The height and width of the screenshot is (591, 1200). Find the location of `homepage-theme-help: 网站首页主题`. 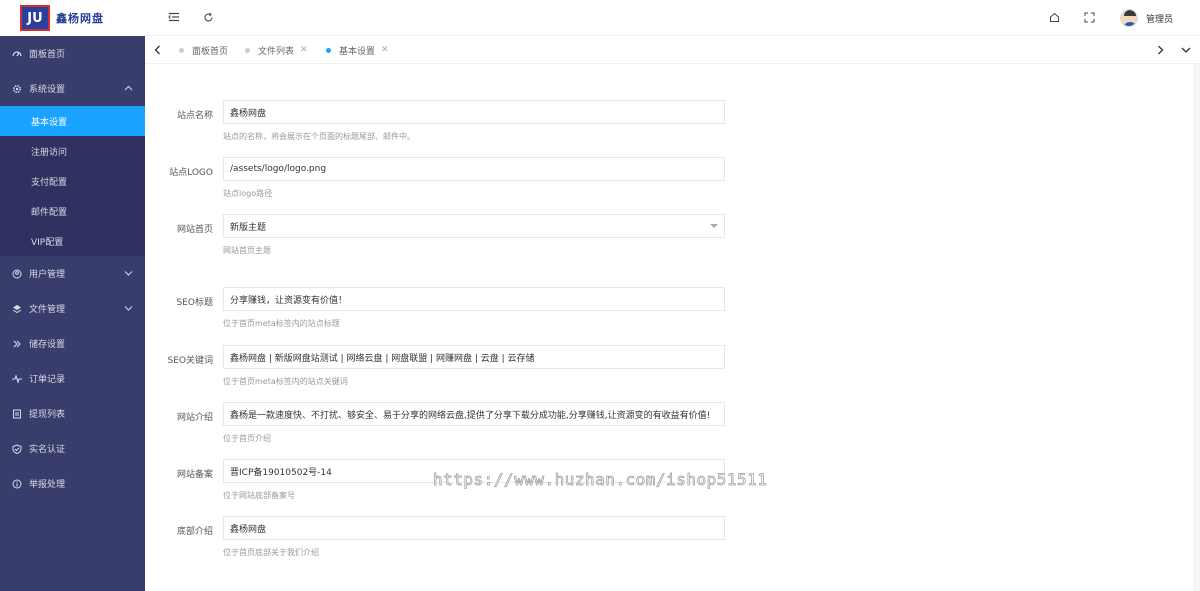

homepage-theme-help: 网站首页主题 is located at coordinates (247, 250).